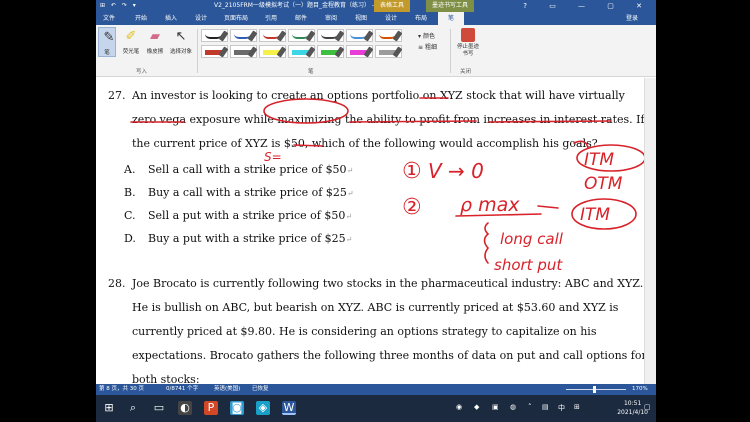  Describe the element at coordinates (640, 389) in the screenshot. I see `zoom-level: 170%` at that location.